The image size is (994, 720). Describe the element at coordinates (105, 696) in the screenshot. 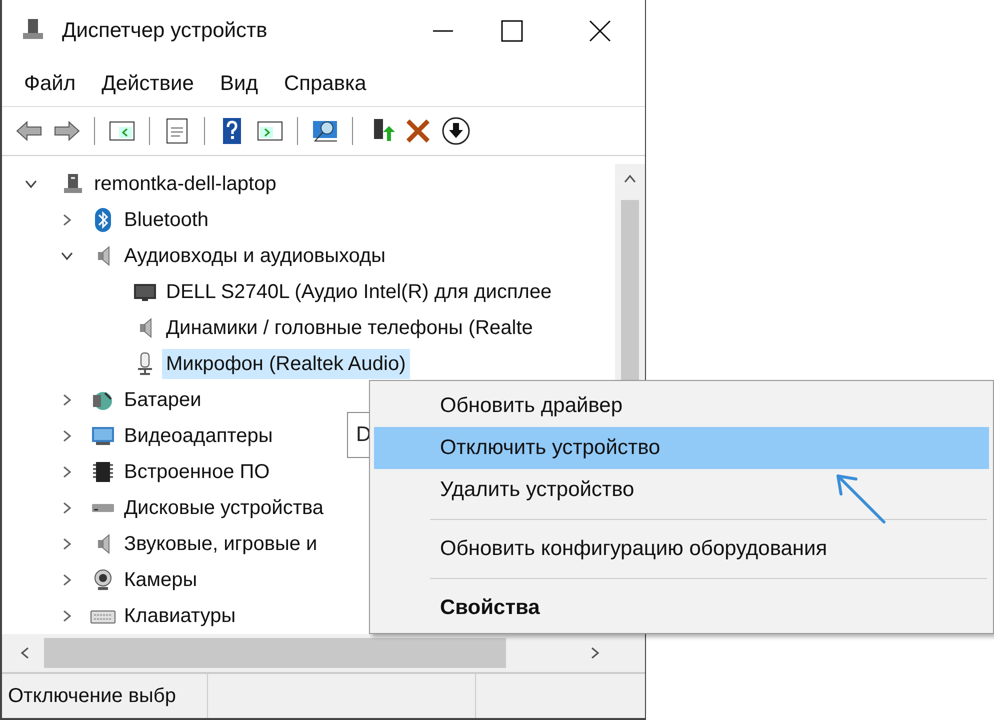

I see `status-text: Отключение выбр` at that location.